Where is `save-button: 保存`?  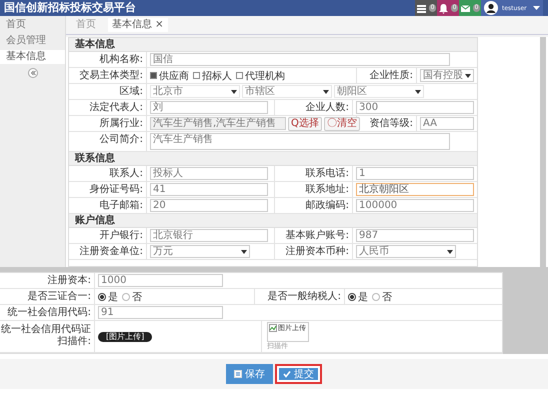 save-button: 保存 is located at coordinates (249, 374).